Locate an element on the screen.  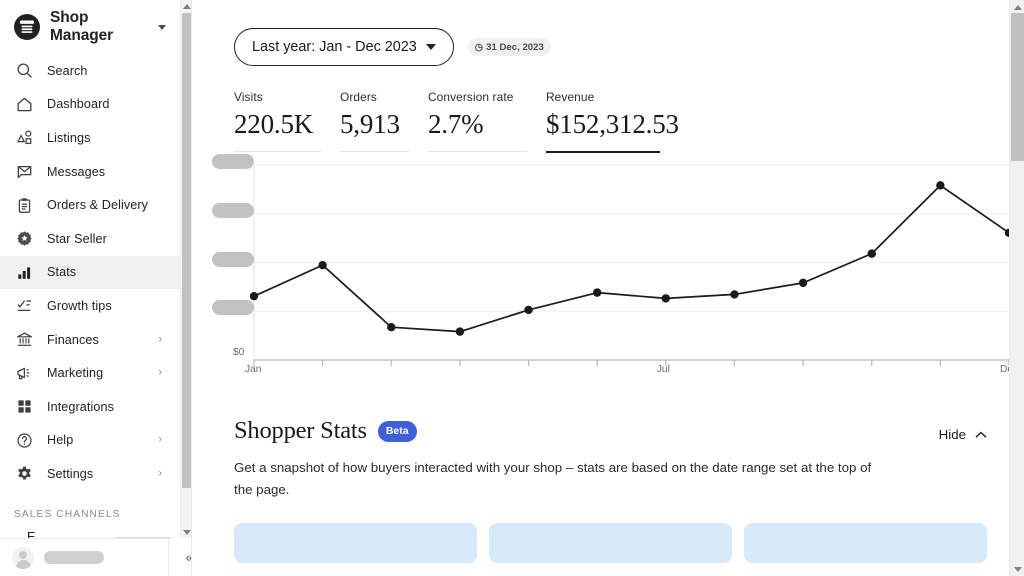
x-axis-tick-jul: Jul is located at coordinates (663, 369).